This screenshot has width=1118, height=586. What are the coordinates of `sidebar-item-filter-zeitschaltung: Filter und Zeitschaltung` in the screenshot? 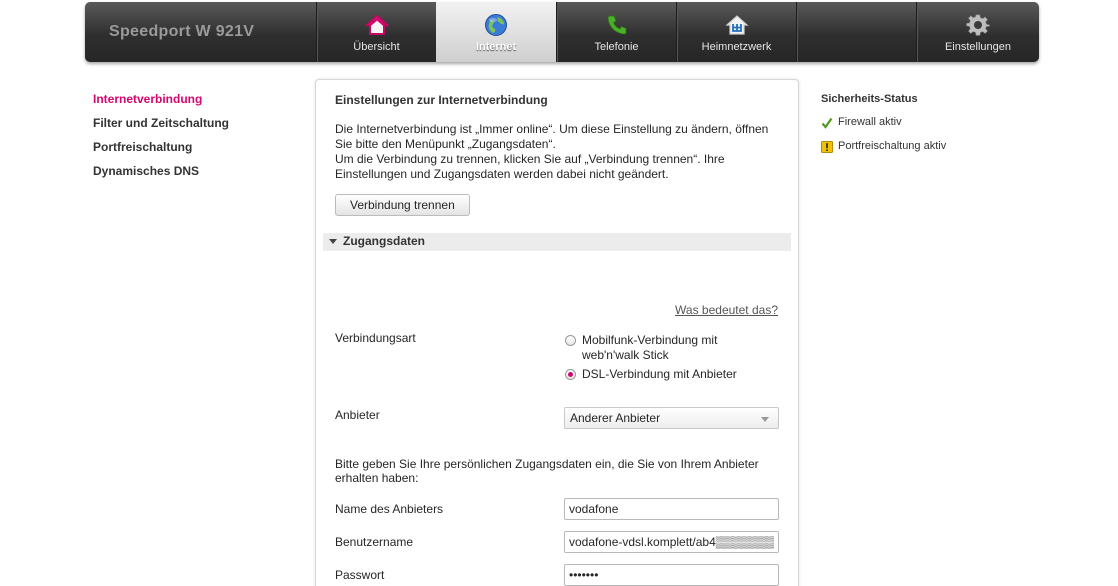 It's located at (161, 127).